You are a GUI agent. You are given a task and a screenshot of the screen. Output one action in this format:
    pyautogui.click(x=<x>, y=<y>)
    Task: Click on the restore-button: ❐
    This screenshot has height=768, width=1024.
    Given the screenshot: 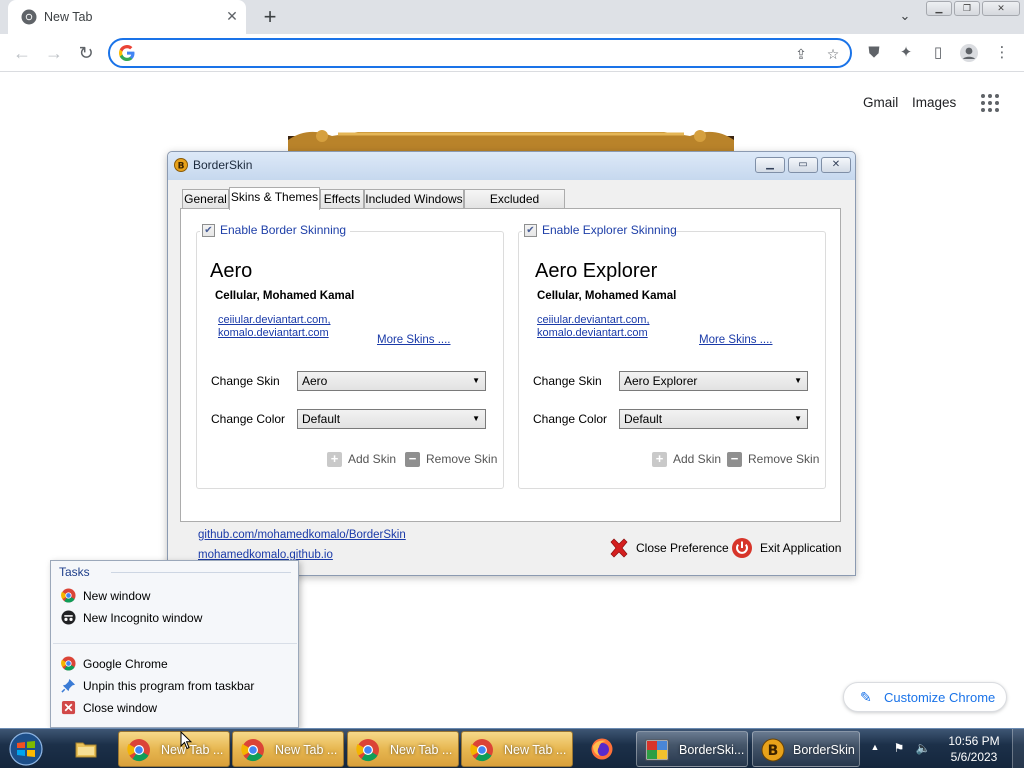 What is the action you would take?
    pyautogui.click(x=967, y=8)
    